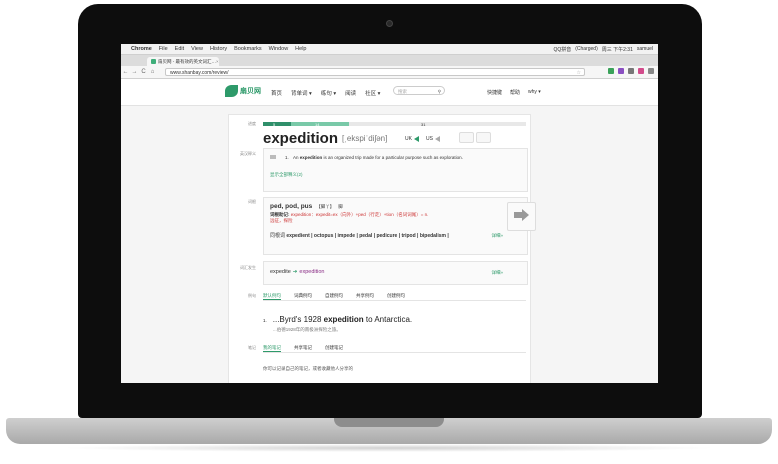 The image size is (778, 464). Describe the element at coordinates (402, 91) in the screenshot. I see `search-placeholder: 搜索` at that location.